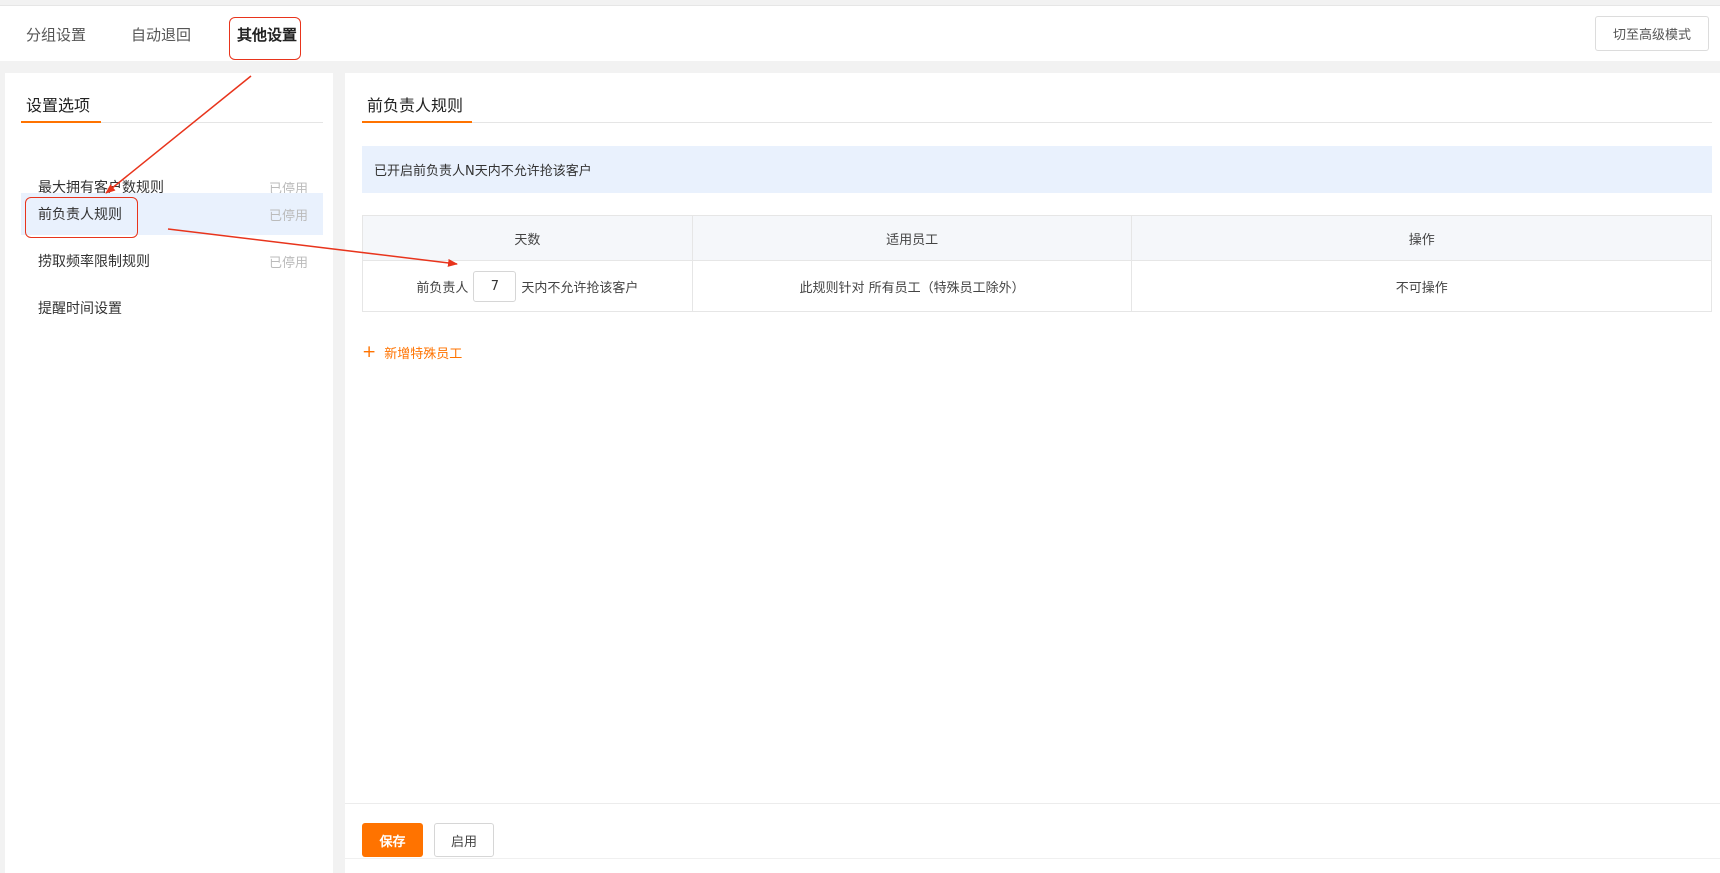 The width and height of the screenshot is (1720, 873). Describe the element at coordinates (483, 171) in the screenshot. I see `rule-info-text: 已开启前负责人N天内不允许抢该客户` at that location.